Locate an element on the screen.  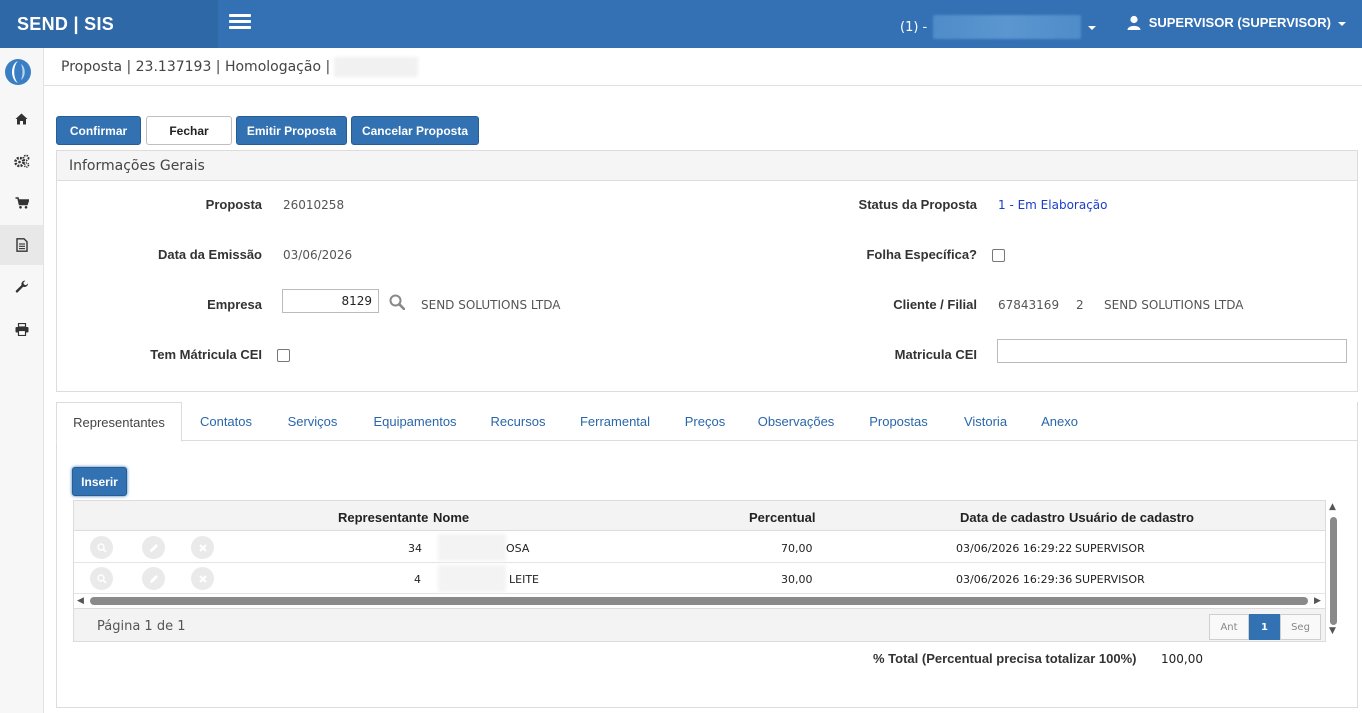
sidebar-item-home is located at coordinates (21, 119).